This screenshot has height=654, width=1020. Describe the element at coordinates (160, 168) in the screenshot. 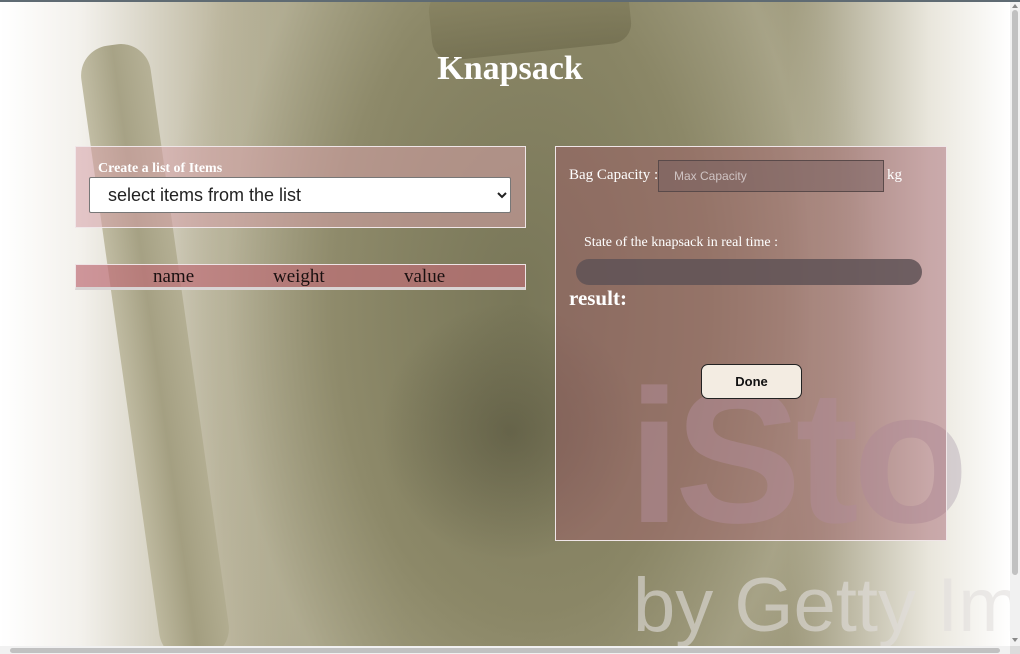

I see `items-panel-legend: Create a list of Items` at that location.